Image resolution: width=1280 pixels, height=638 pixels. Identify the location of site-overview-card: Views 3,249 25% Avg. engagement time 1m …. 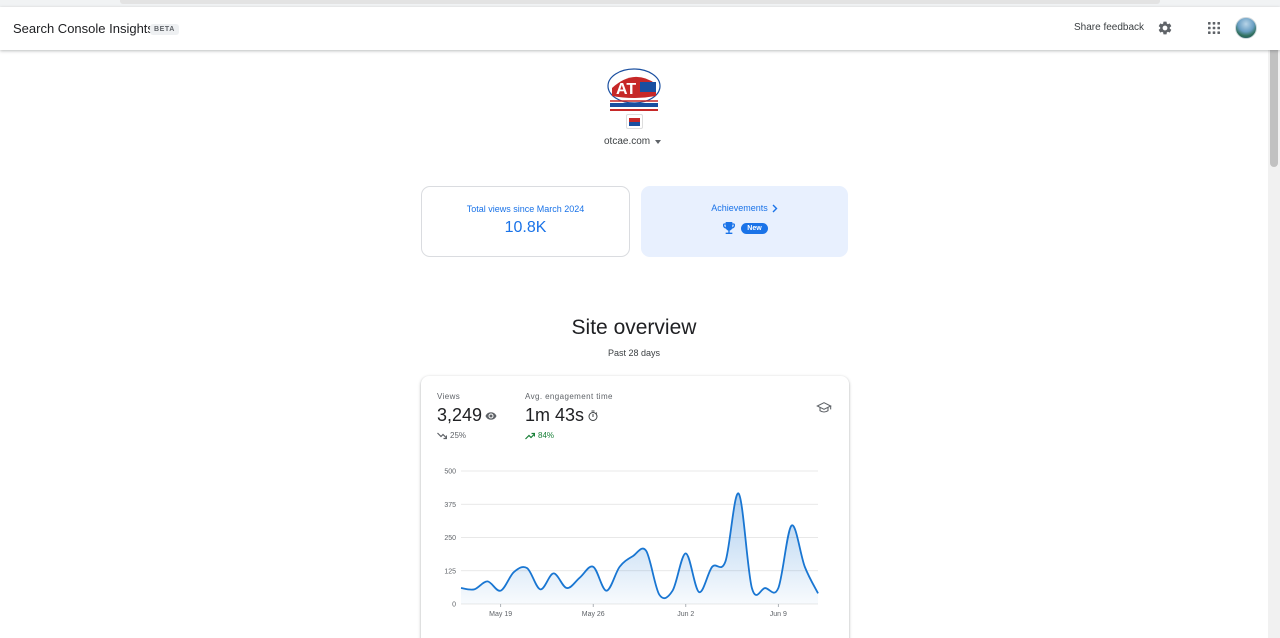
(635, 507).